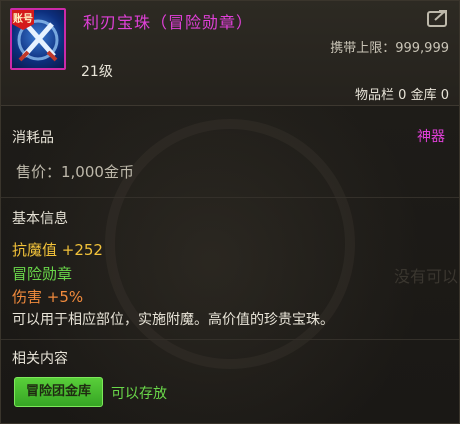 The width and height of the screenshot is (460, 424). Describe the element at coordinates (36, 297) in the screenshot. I see `damage-stat-name: 伤害 +` at that location.